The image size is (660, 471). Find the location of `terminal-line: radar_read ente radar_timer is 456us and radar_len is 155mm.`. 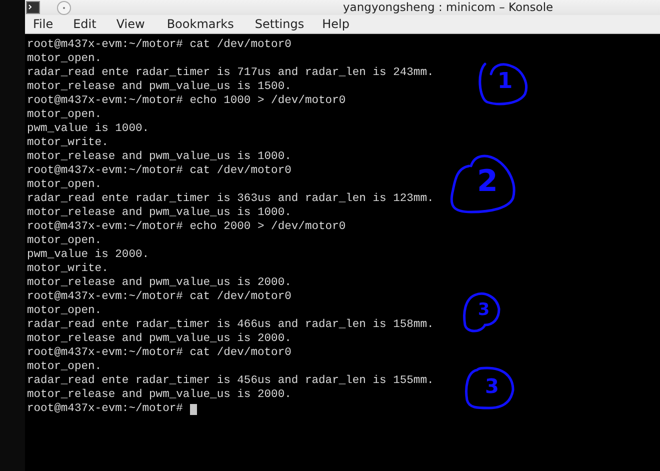

terminal-line: radar_read ente radar_timer is 456us and radar_len is 155mm. is located at coordinates (230, 381).